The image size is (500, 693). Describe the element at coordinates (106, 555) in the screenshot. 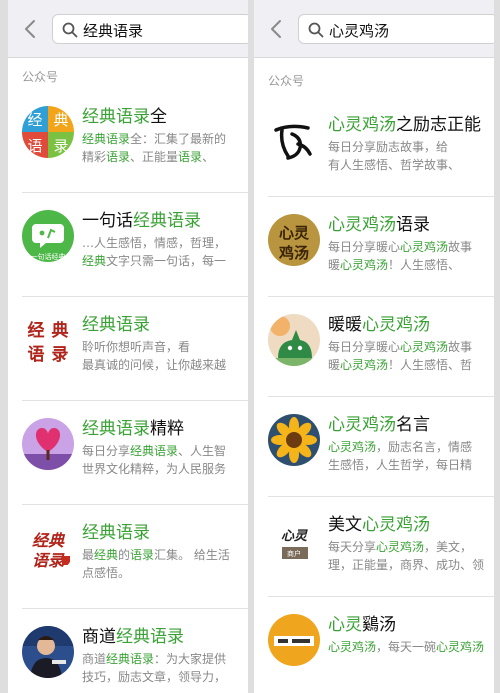

I see `keyword-highlight: 经典` at that location.